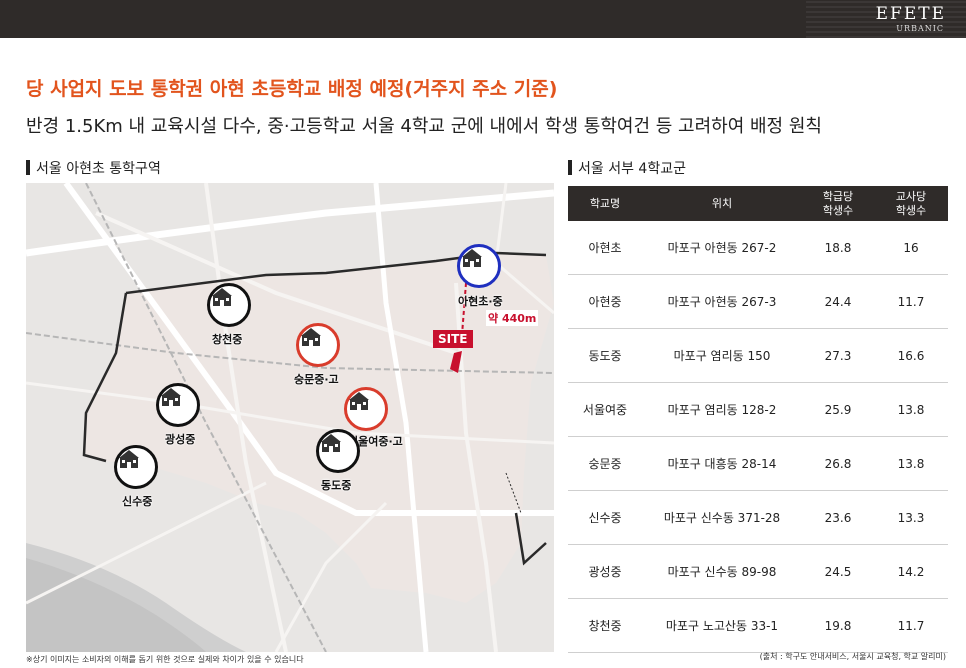 Image resolution: width=966 pixels, height=668 pixels. Describe the element at coordinates (453, 339) in the screenshot. I see `site-marker-label: SITE` at that location.